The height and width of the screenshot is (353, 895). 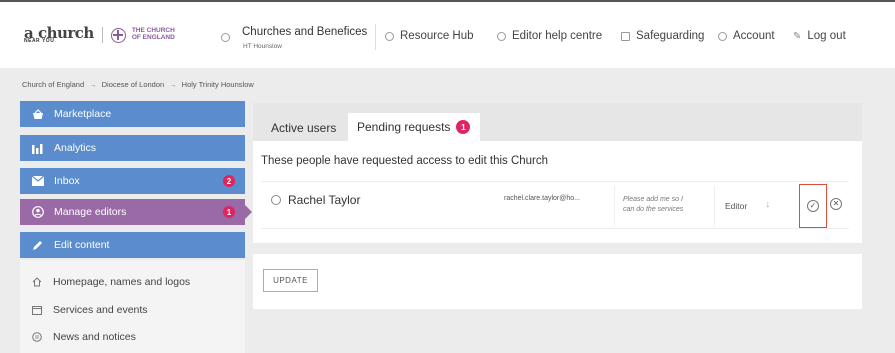 I want to click on nav-editor-help: Editor help centre, so click(x=549, y=36).